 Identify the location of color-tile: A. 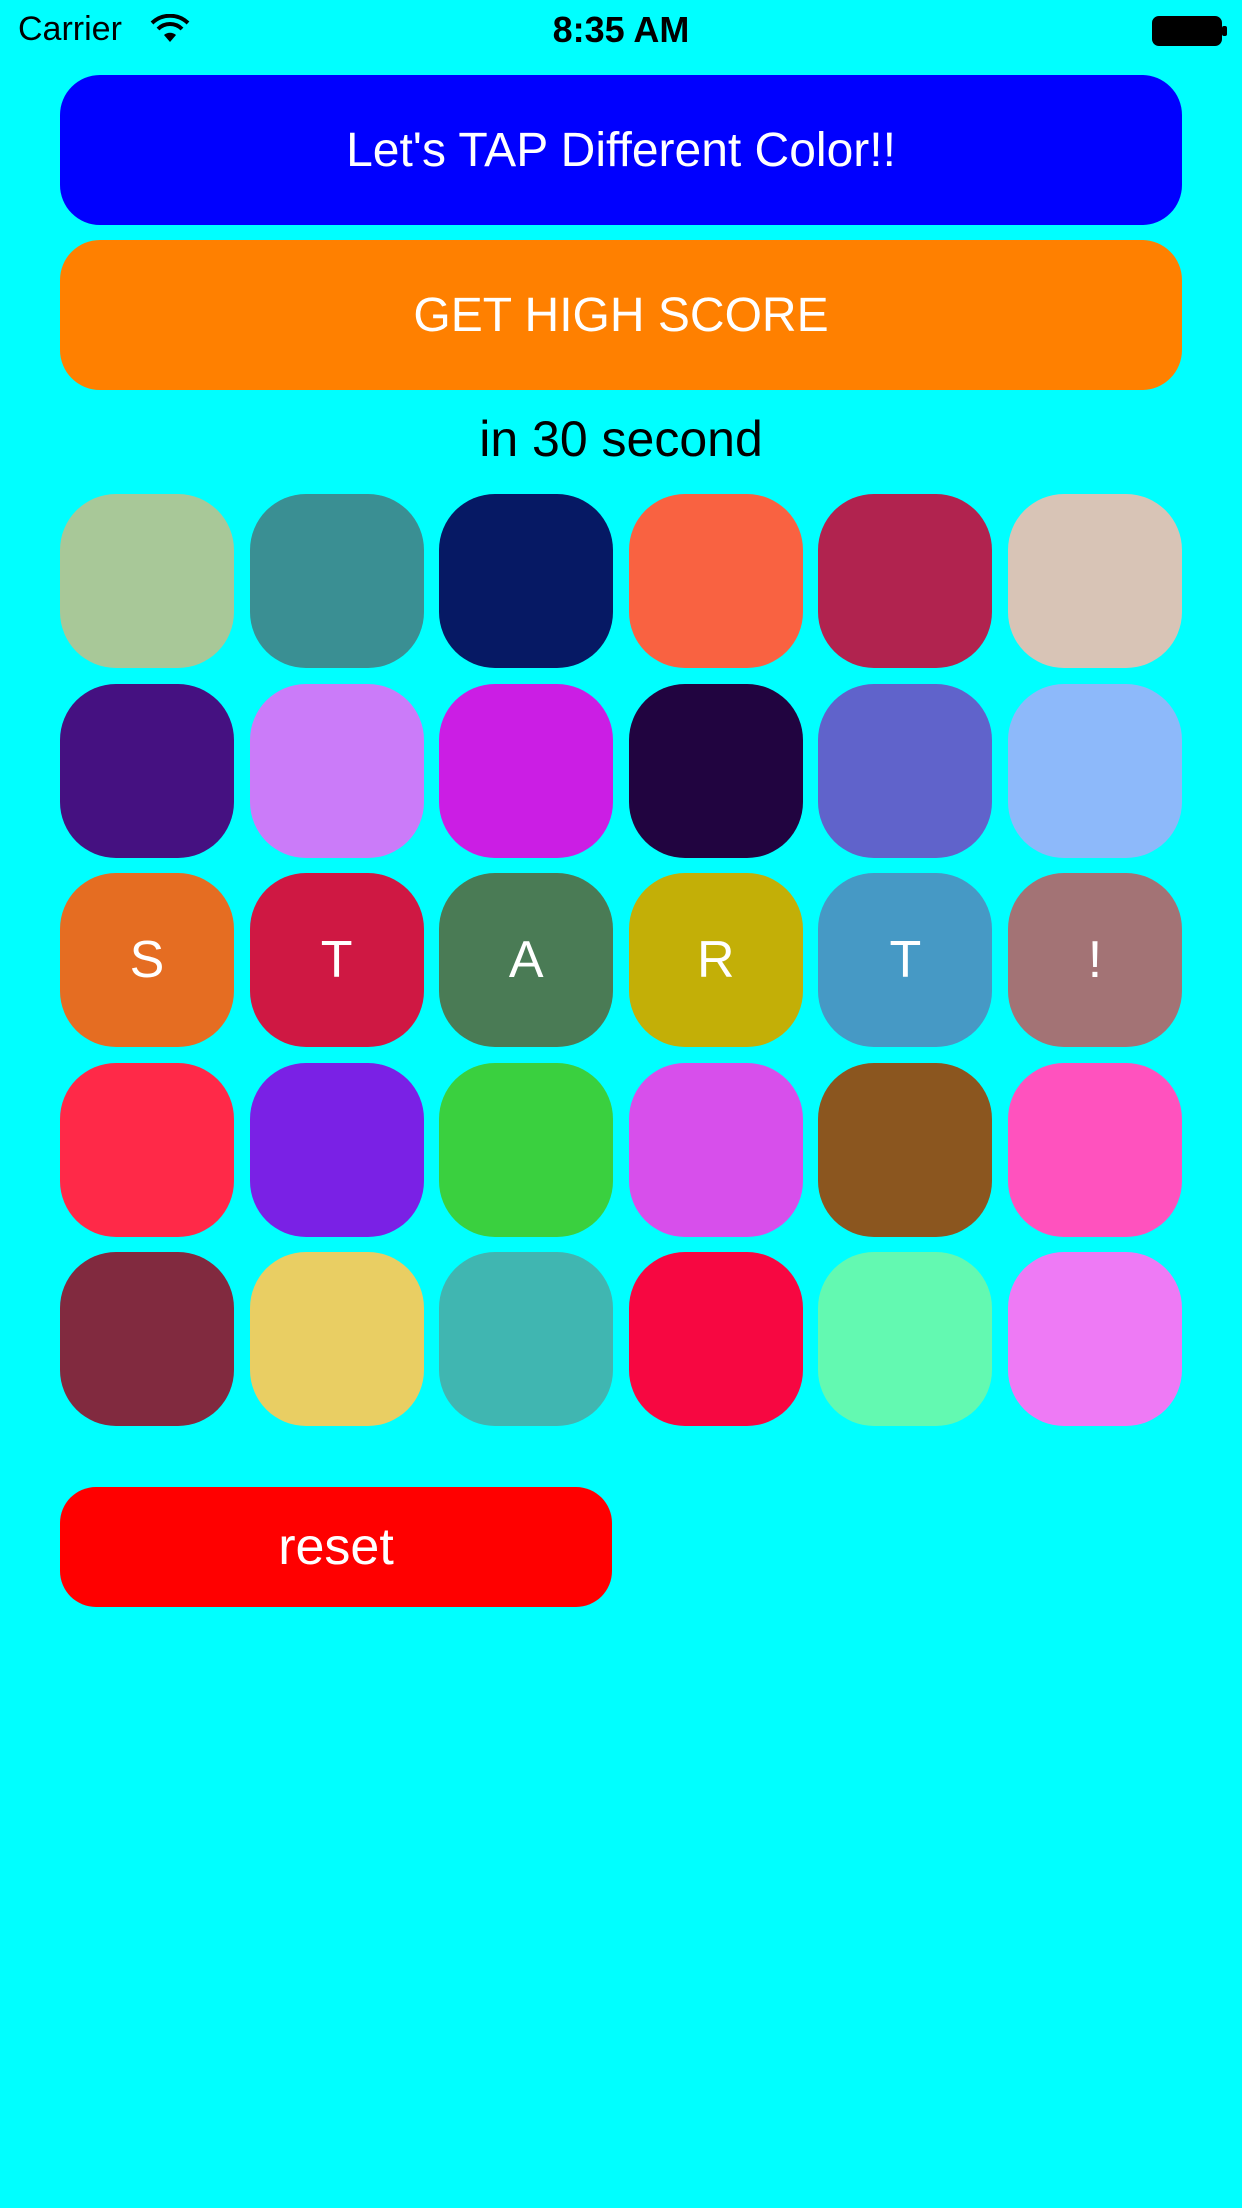
(526, 960).